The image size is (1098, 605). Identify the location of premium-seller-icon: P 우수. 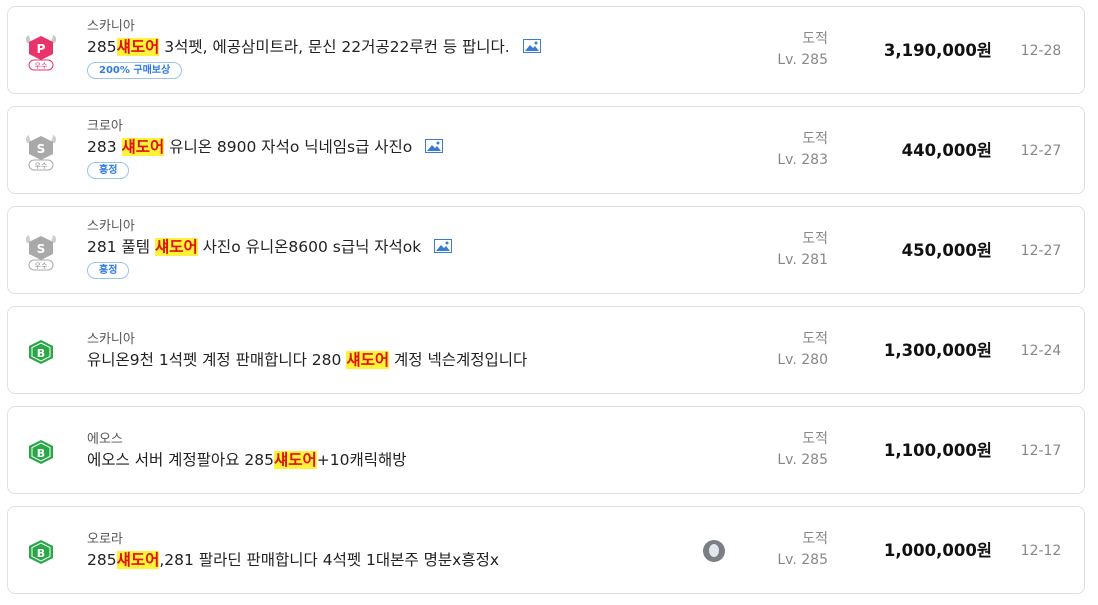
(41, 53).